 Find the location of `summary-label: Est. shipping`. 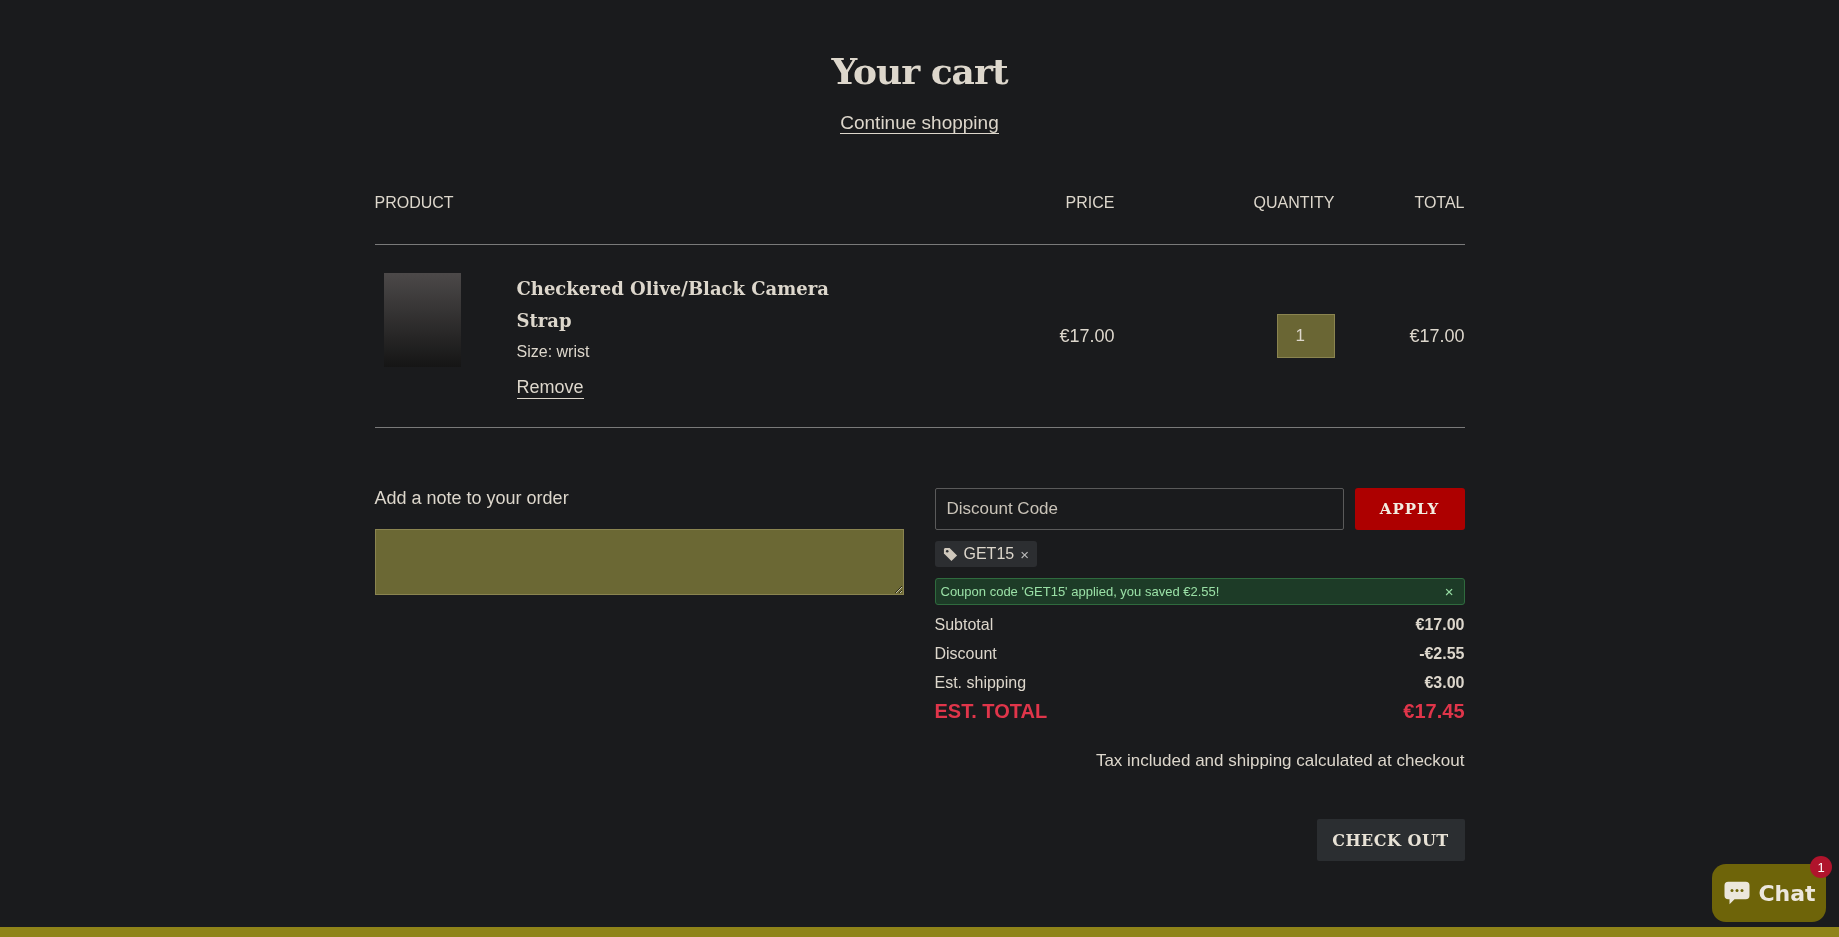

summary-label: Est. shipping is located at coordinates (980, 683).